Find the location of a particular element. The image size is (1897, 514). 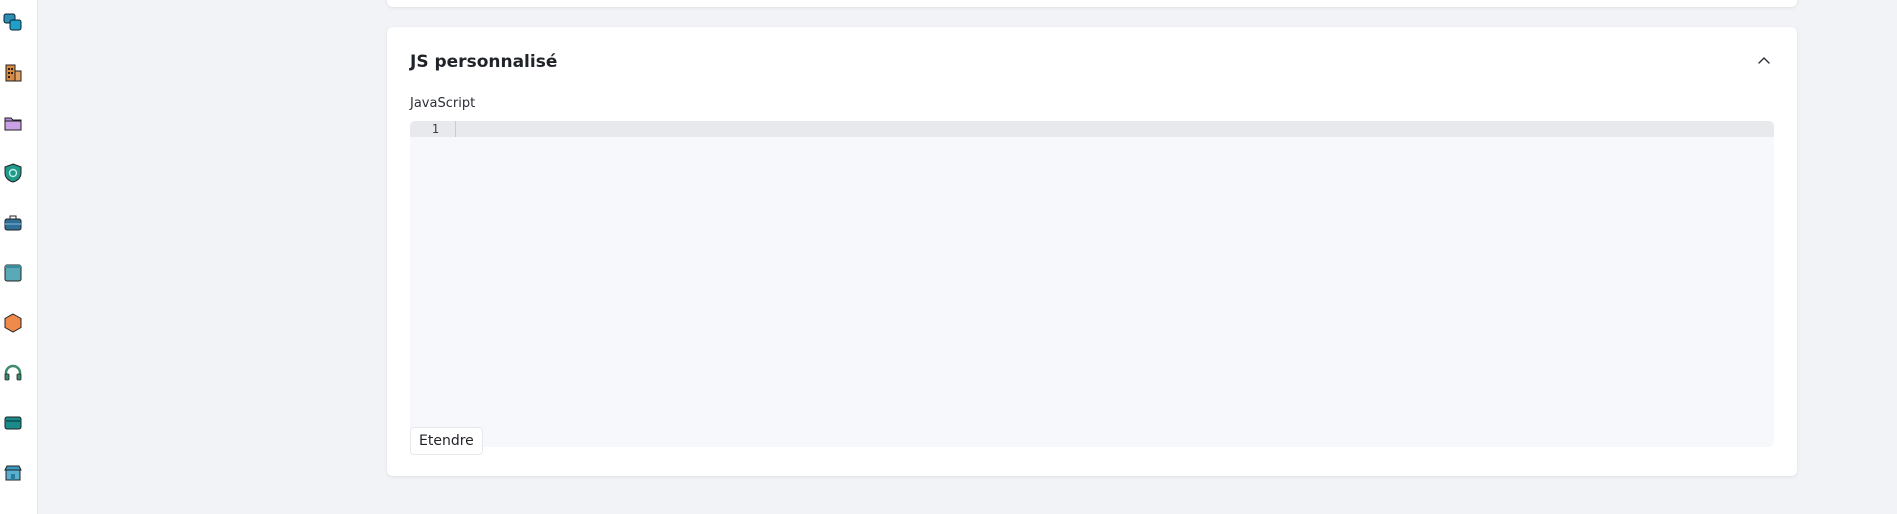

storefront-icon is located at coordinates (13, 473).